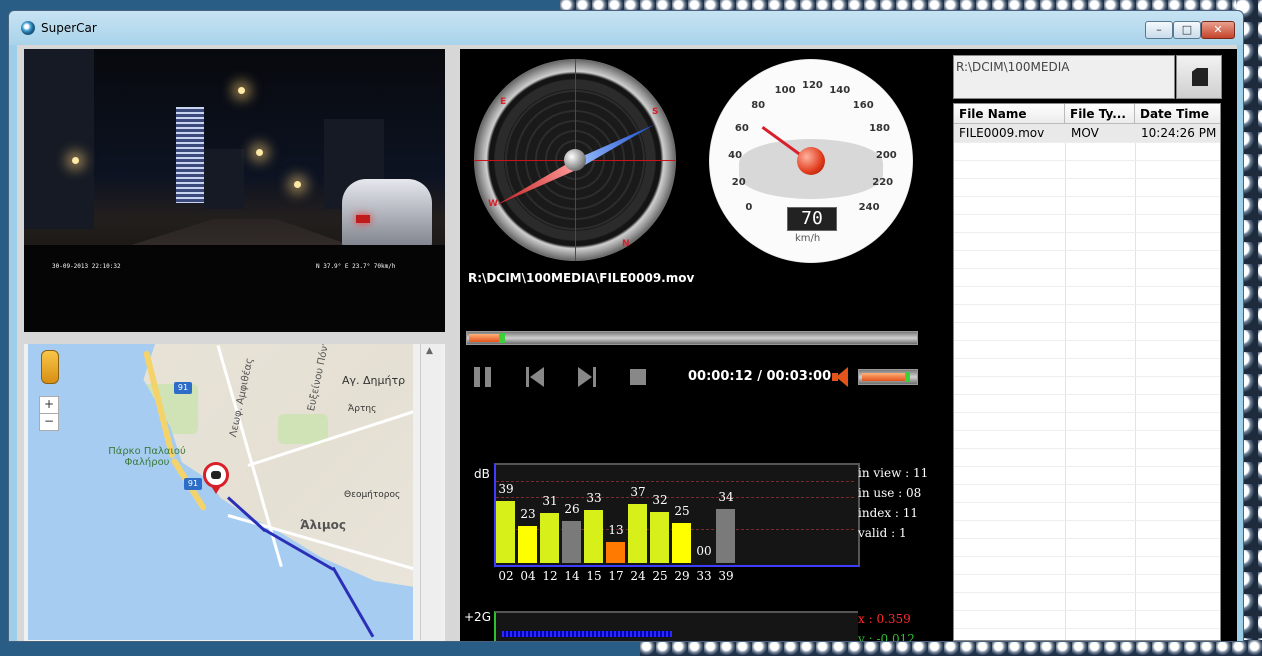  What do you see at coordinates (883, 183) in the screenshot?
I see `speed-tick-label: 220` at bounding box center [883, 183].